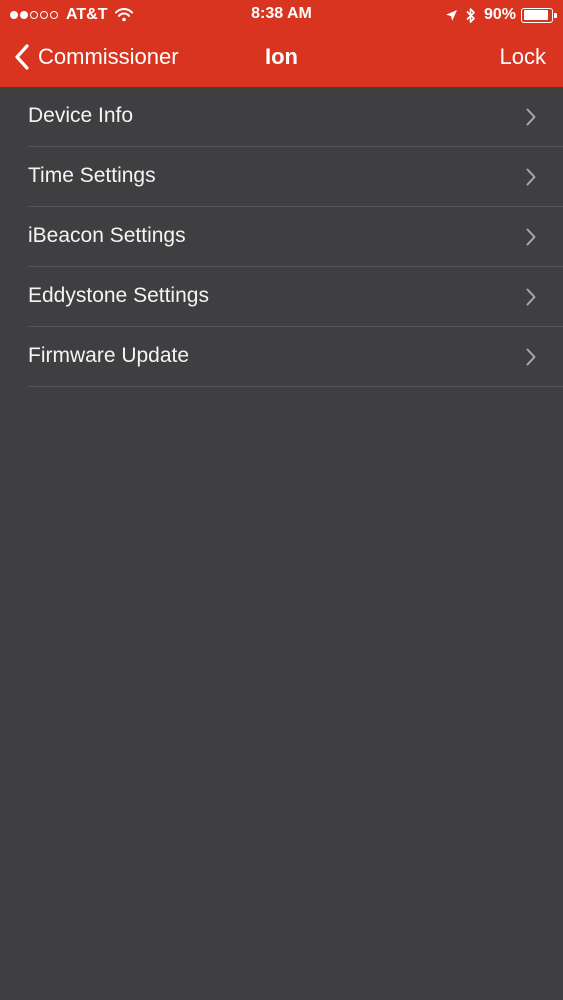  Describe the element at coordinates (523, 57) in the screenshot. I see `lock-button: Lock` at that location.